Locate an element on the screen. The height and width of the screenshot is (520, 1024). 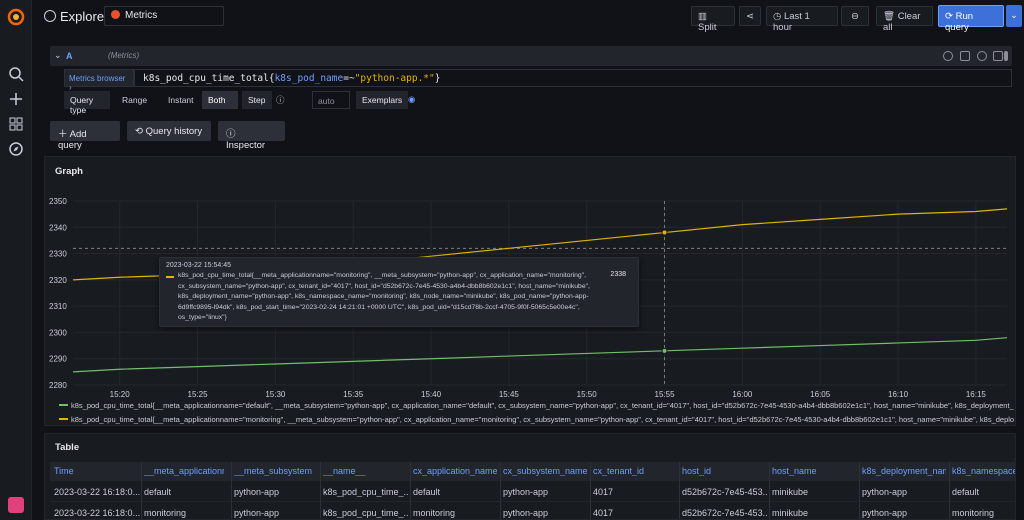
y-tick-label: 2280 is located at coordinates (58, 385).